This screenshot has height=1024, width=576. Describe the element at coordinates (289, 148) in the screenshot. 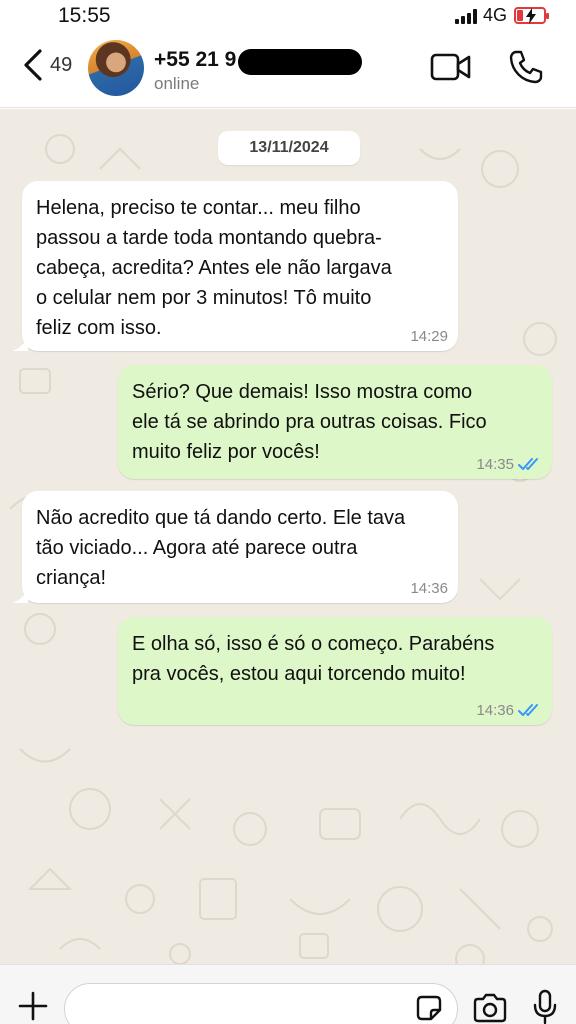

I see `date-separator: 13/11/2024` at that location.